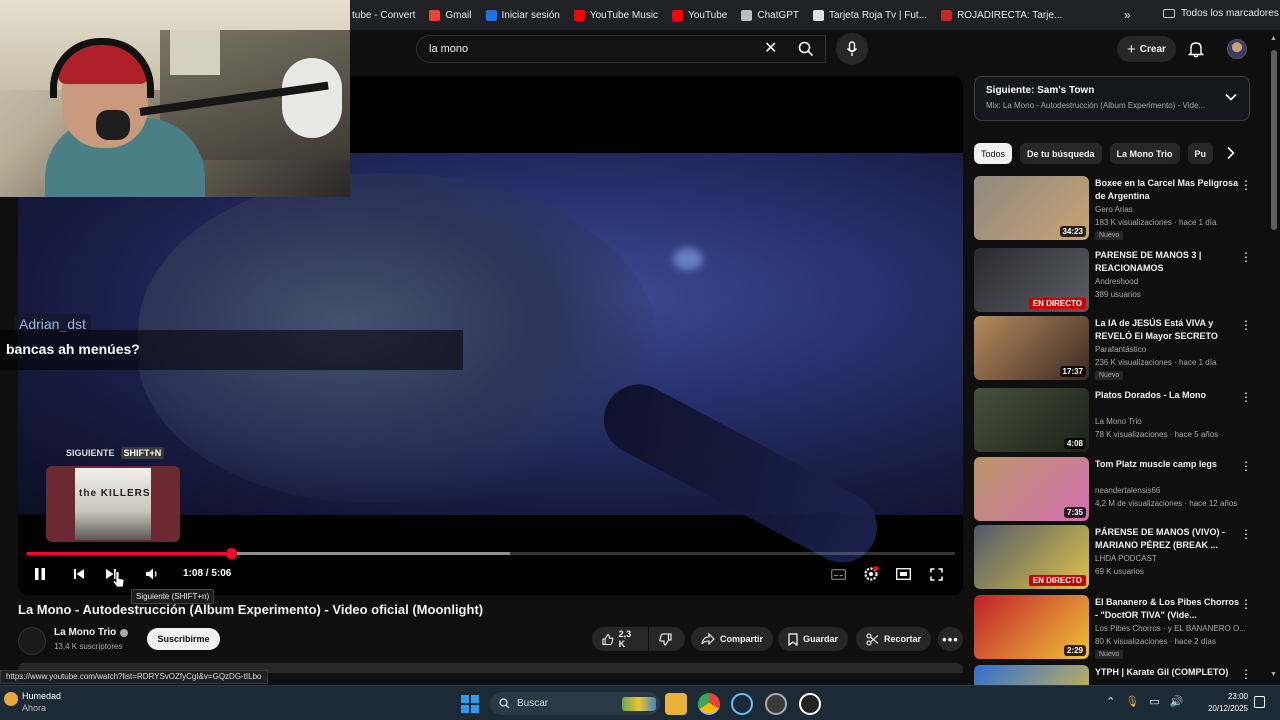 This screenshot has width=1280, height=720. I want to click on account-avatar, so click(1237, 49).